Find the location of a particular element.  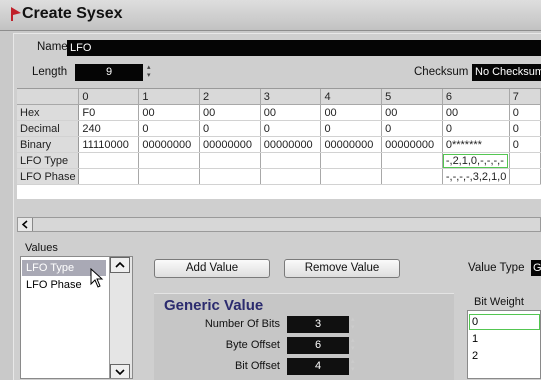

window-title: Create Sysex is located at coordinates (72, 13).